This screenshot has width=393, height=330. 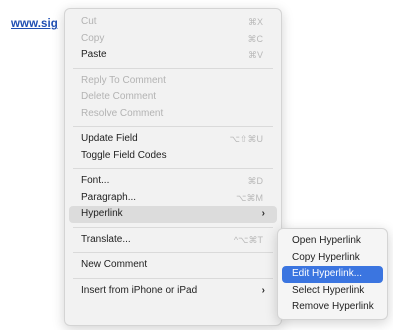 I want to click on shortcut-label: ⌥⌘M, so click(x=249, y=197).